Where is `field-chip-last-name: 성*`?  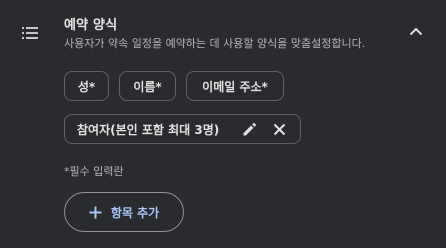
field-chip-last-name: 성* is located at coordinates (86, 86).